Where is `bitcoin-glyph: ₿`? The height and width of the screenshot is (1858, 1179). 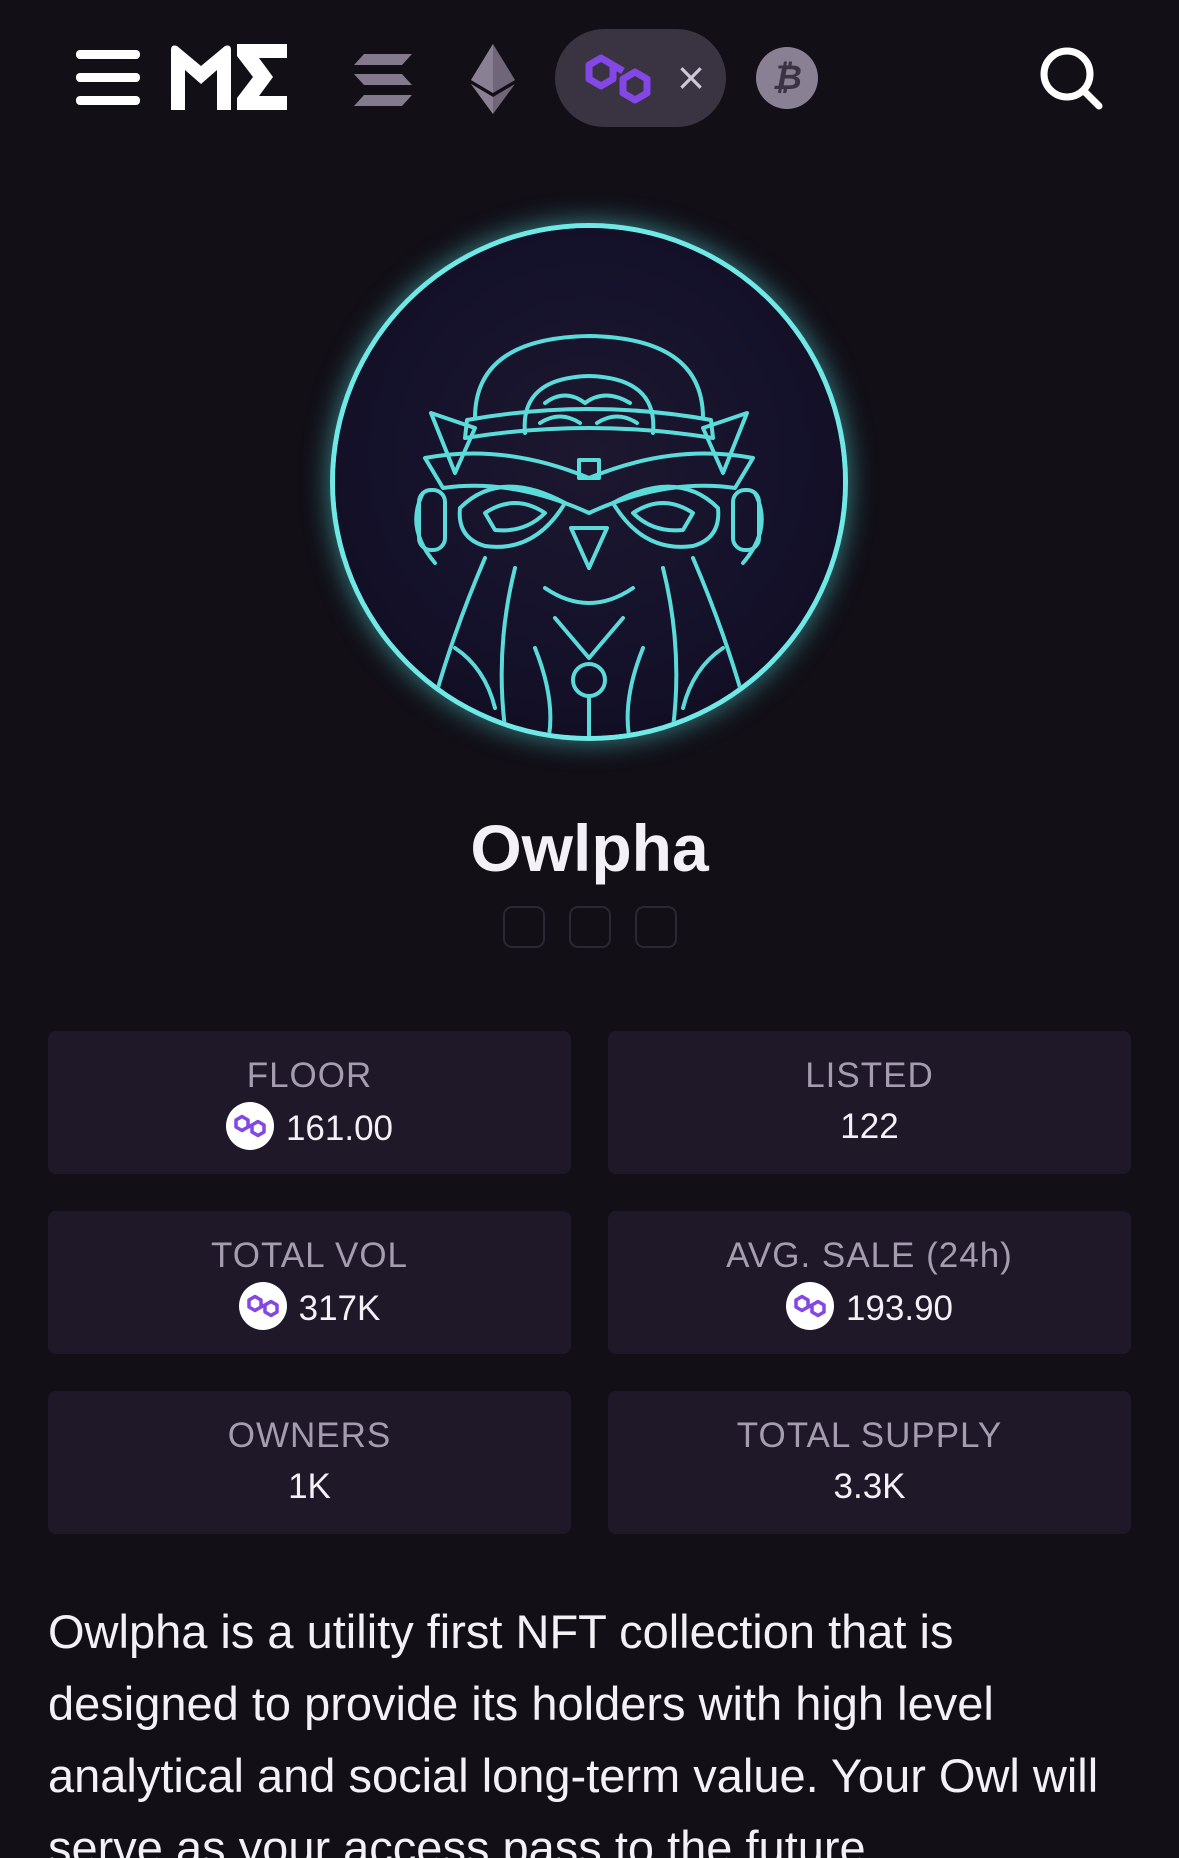
bitcoin-glyph: ₿ is located at coordinates (787, 78).